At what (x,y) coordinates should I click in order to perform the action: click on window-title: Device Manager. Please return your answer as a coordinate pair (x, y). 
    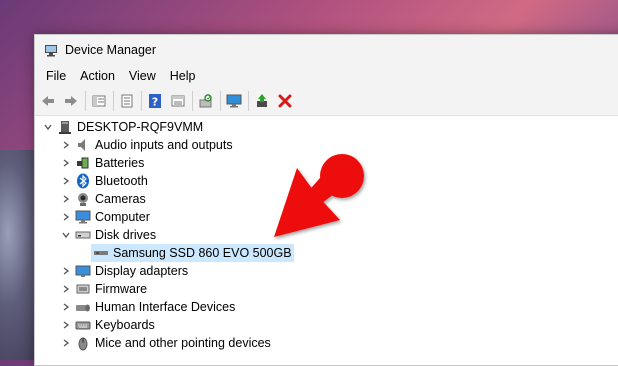
    Looking at the image, I should click on (111, 50).